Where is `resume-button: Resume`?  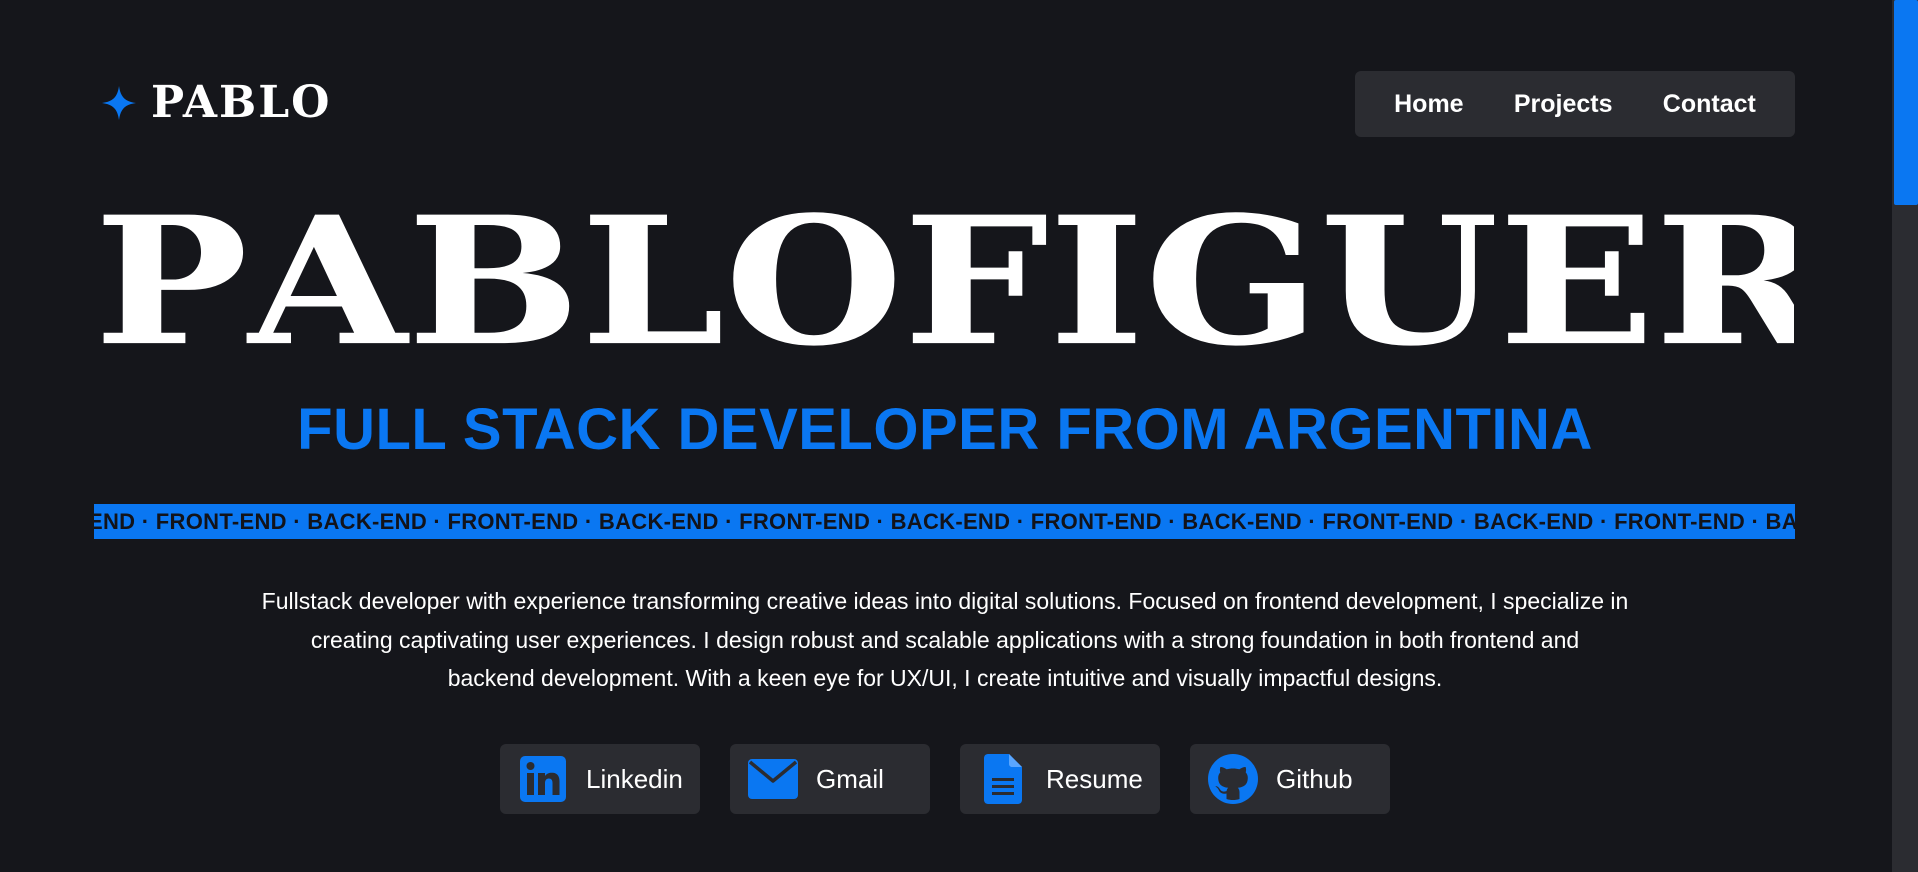
resume-button: Resume is located at coordinates (1060, 779).